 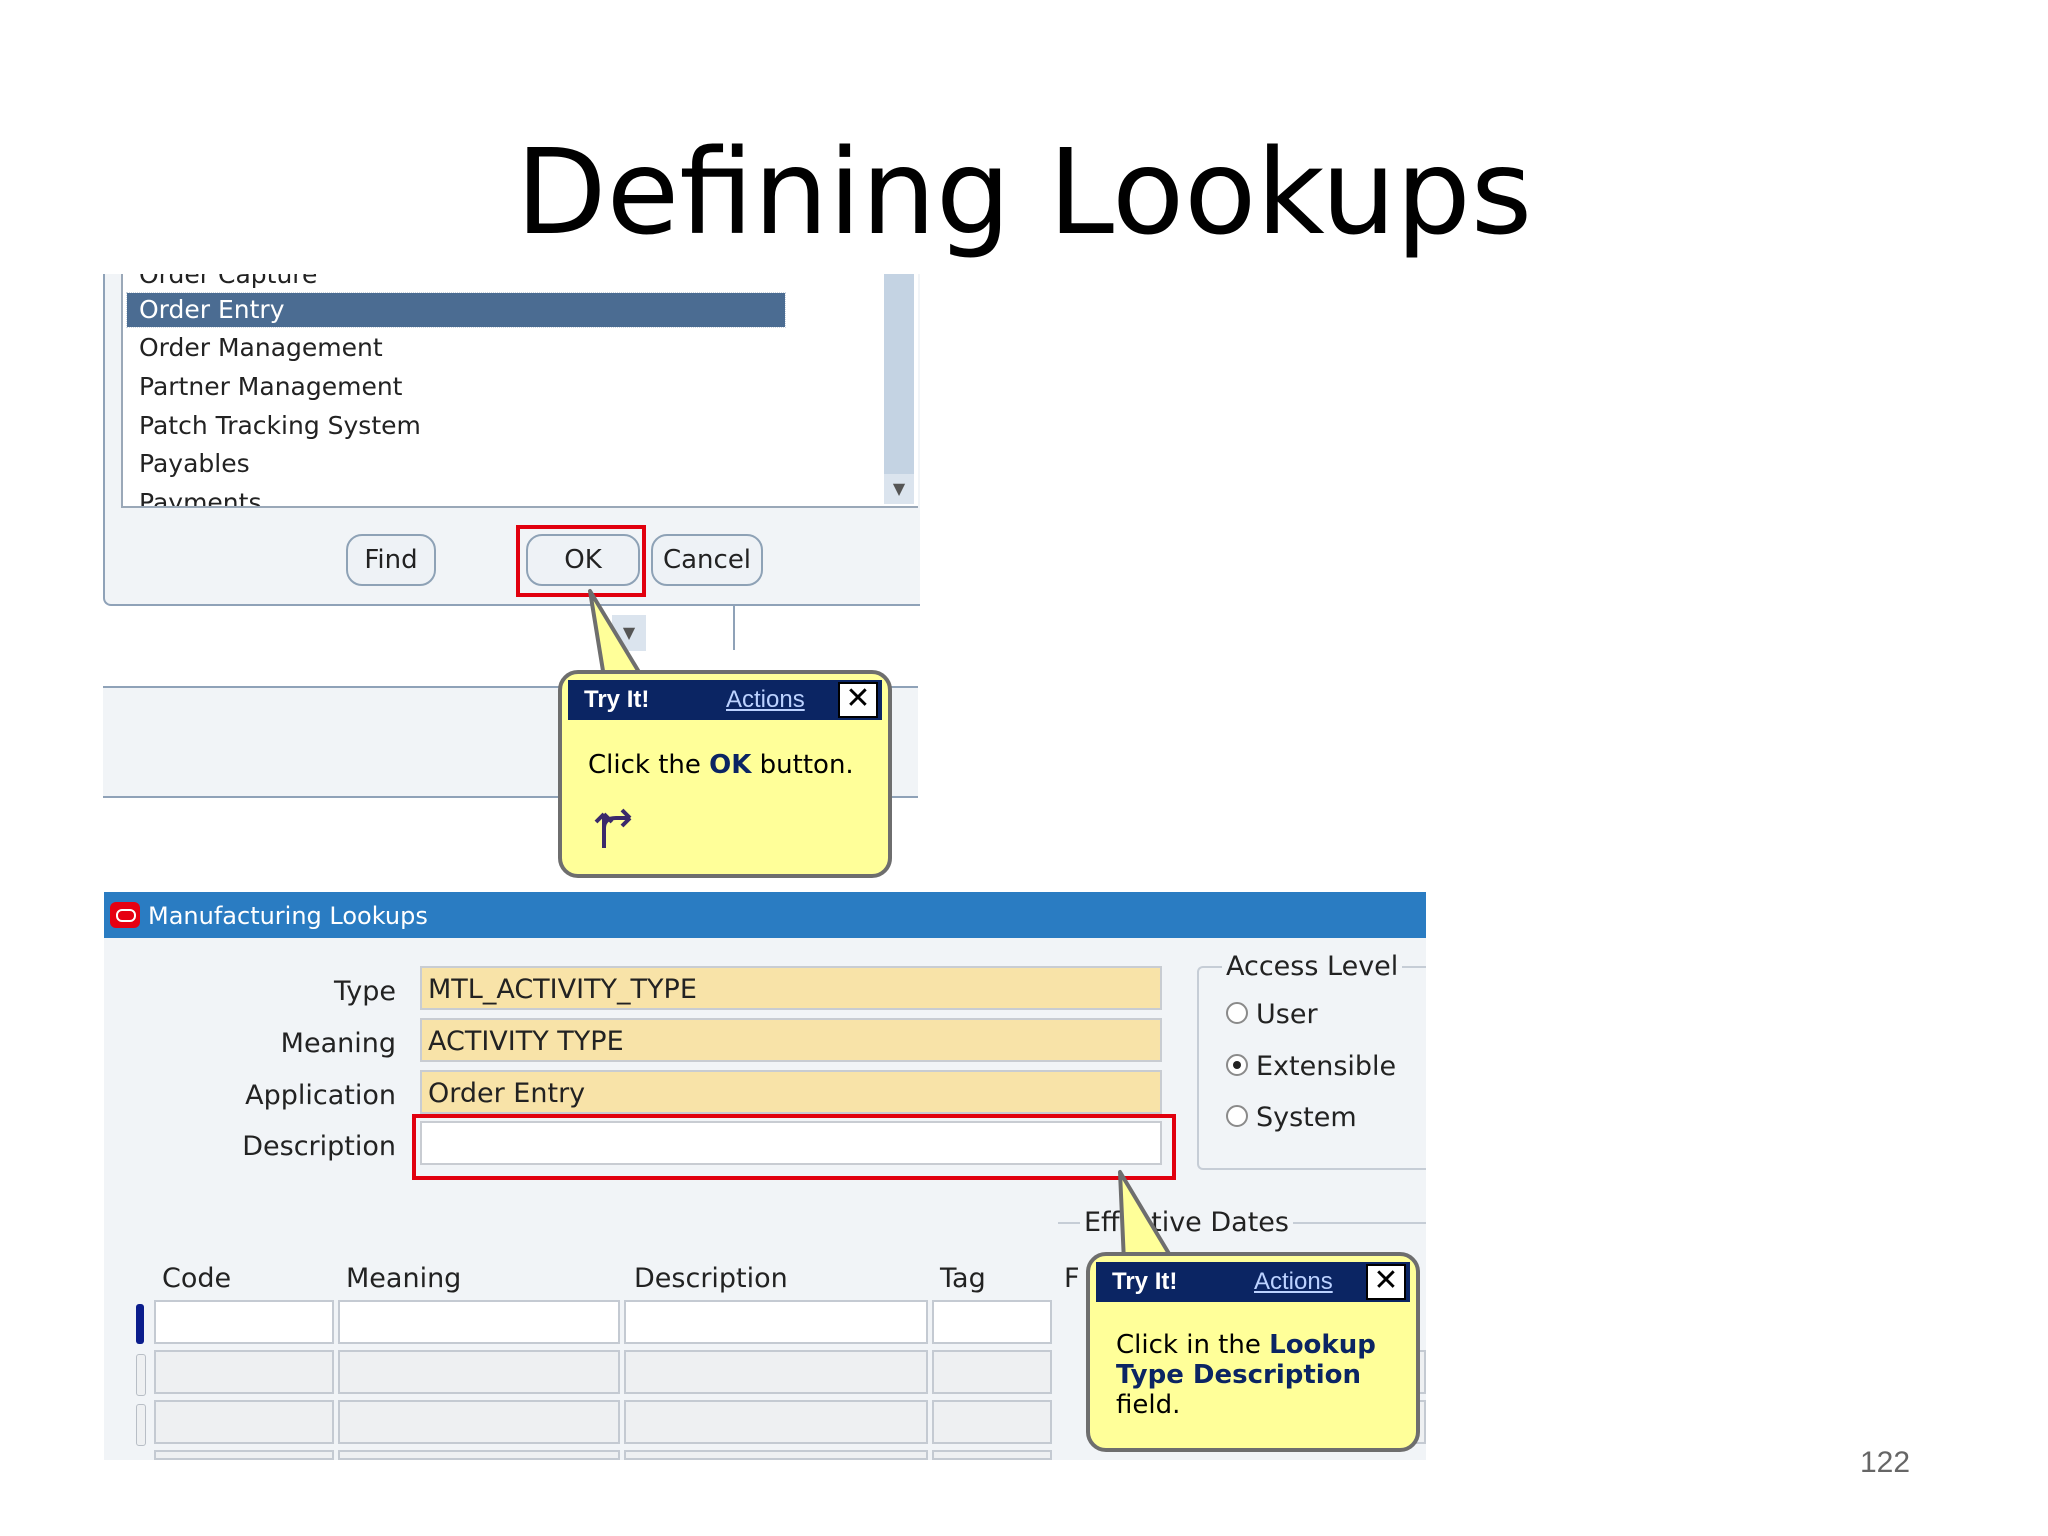 What do you see at coordinates (794, 1147) in the screenshot?
I see `description-field-highlight` at bounding box center [794, 1147].